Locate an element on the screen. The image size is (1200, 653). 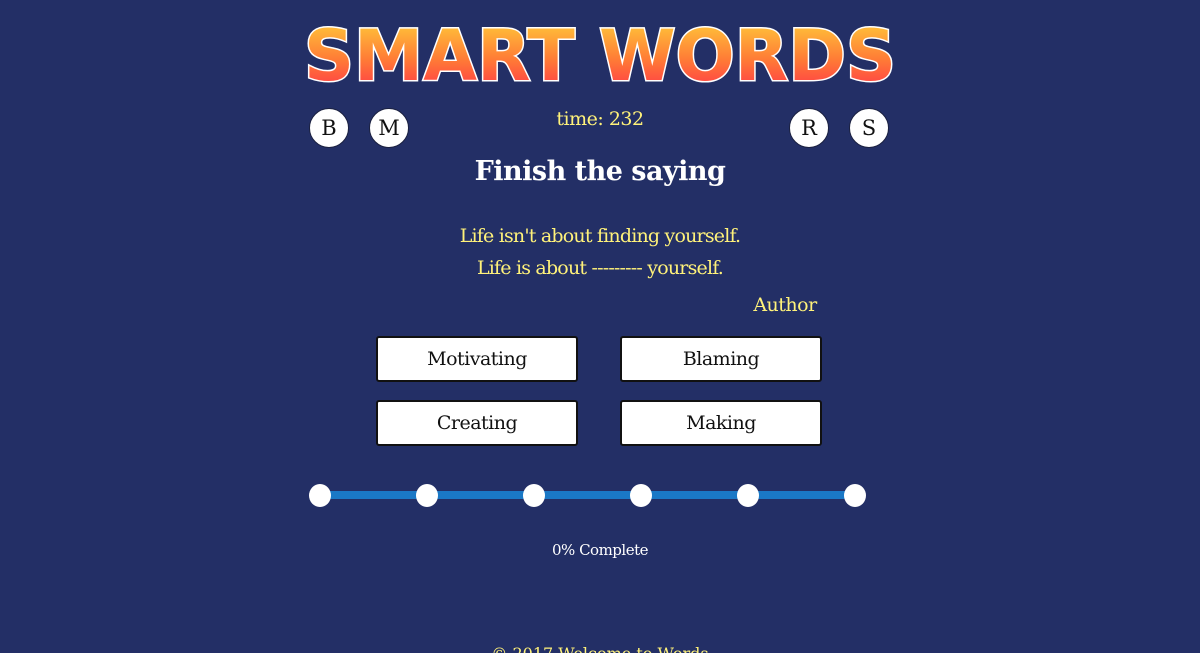
quote-line-2: Life is about --------- yourself. is located at coordinates (600, 268).